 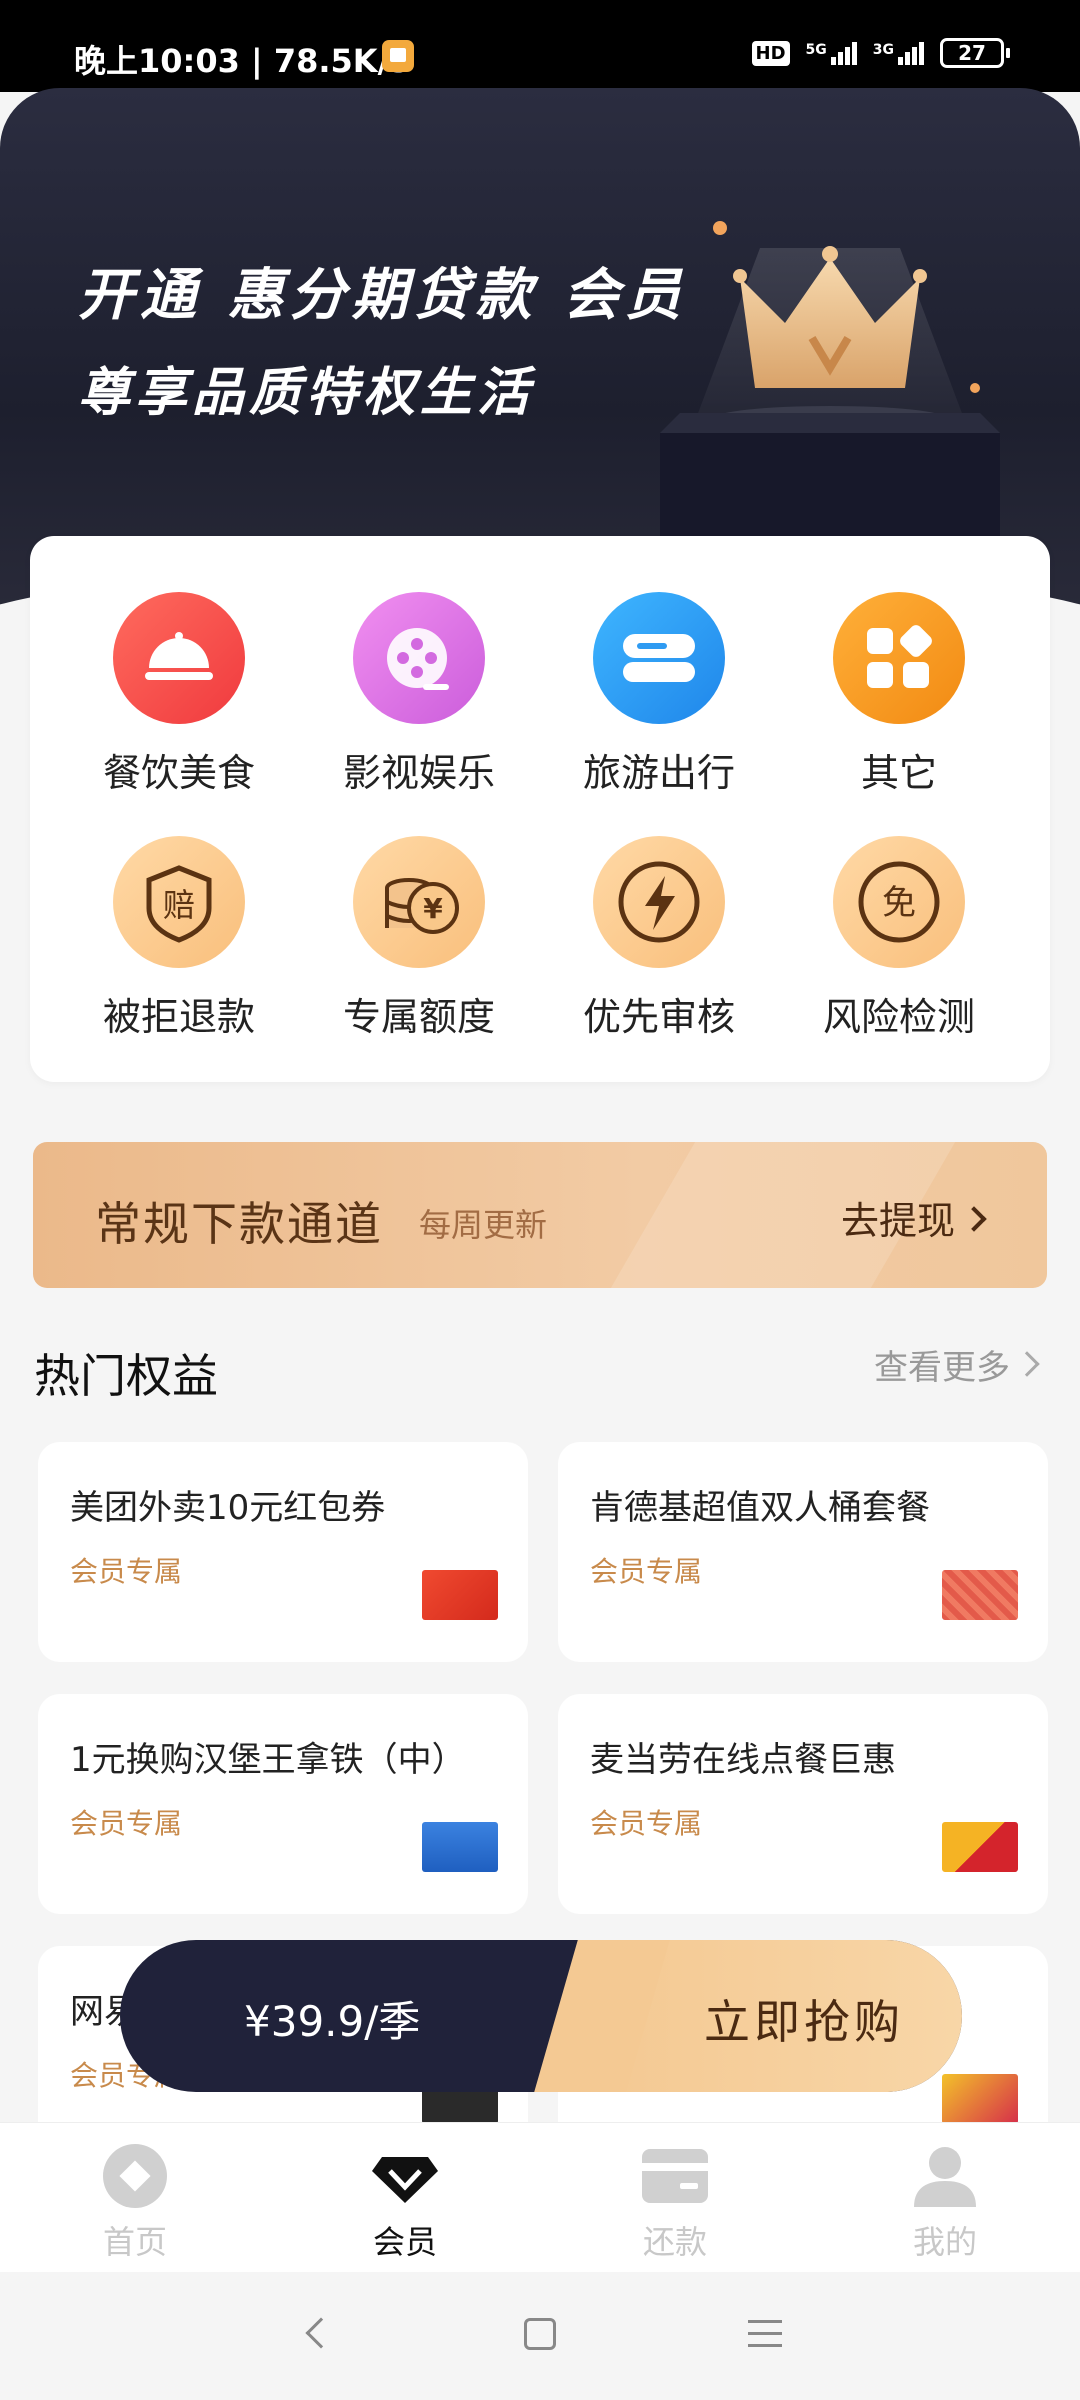 I want to click on hero-subheadline: 尊享品质特权生活, so click(x=306, y=393).